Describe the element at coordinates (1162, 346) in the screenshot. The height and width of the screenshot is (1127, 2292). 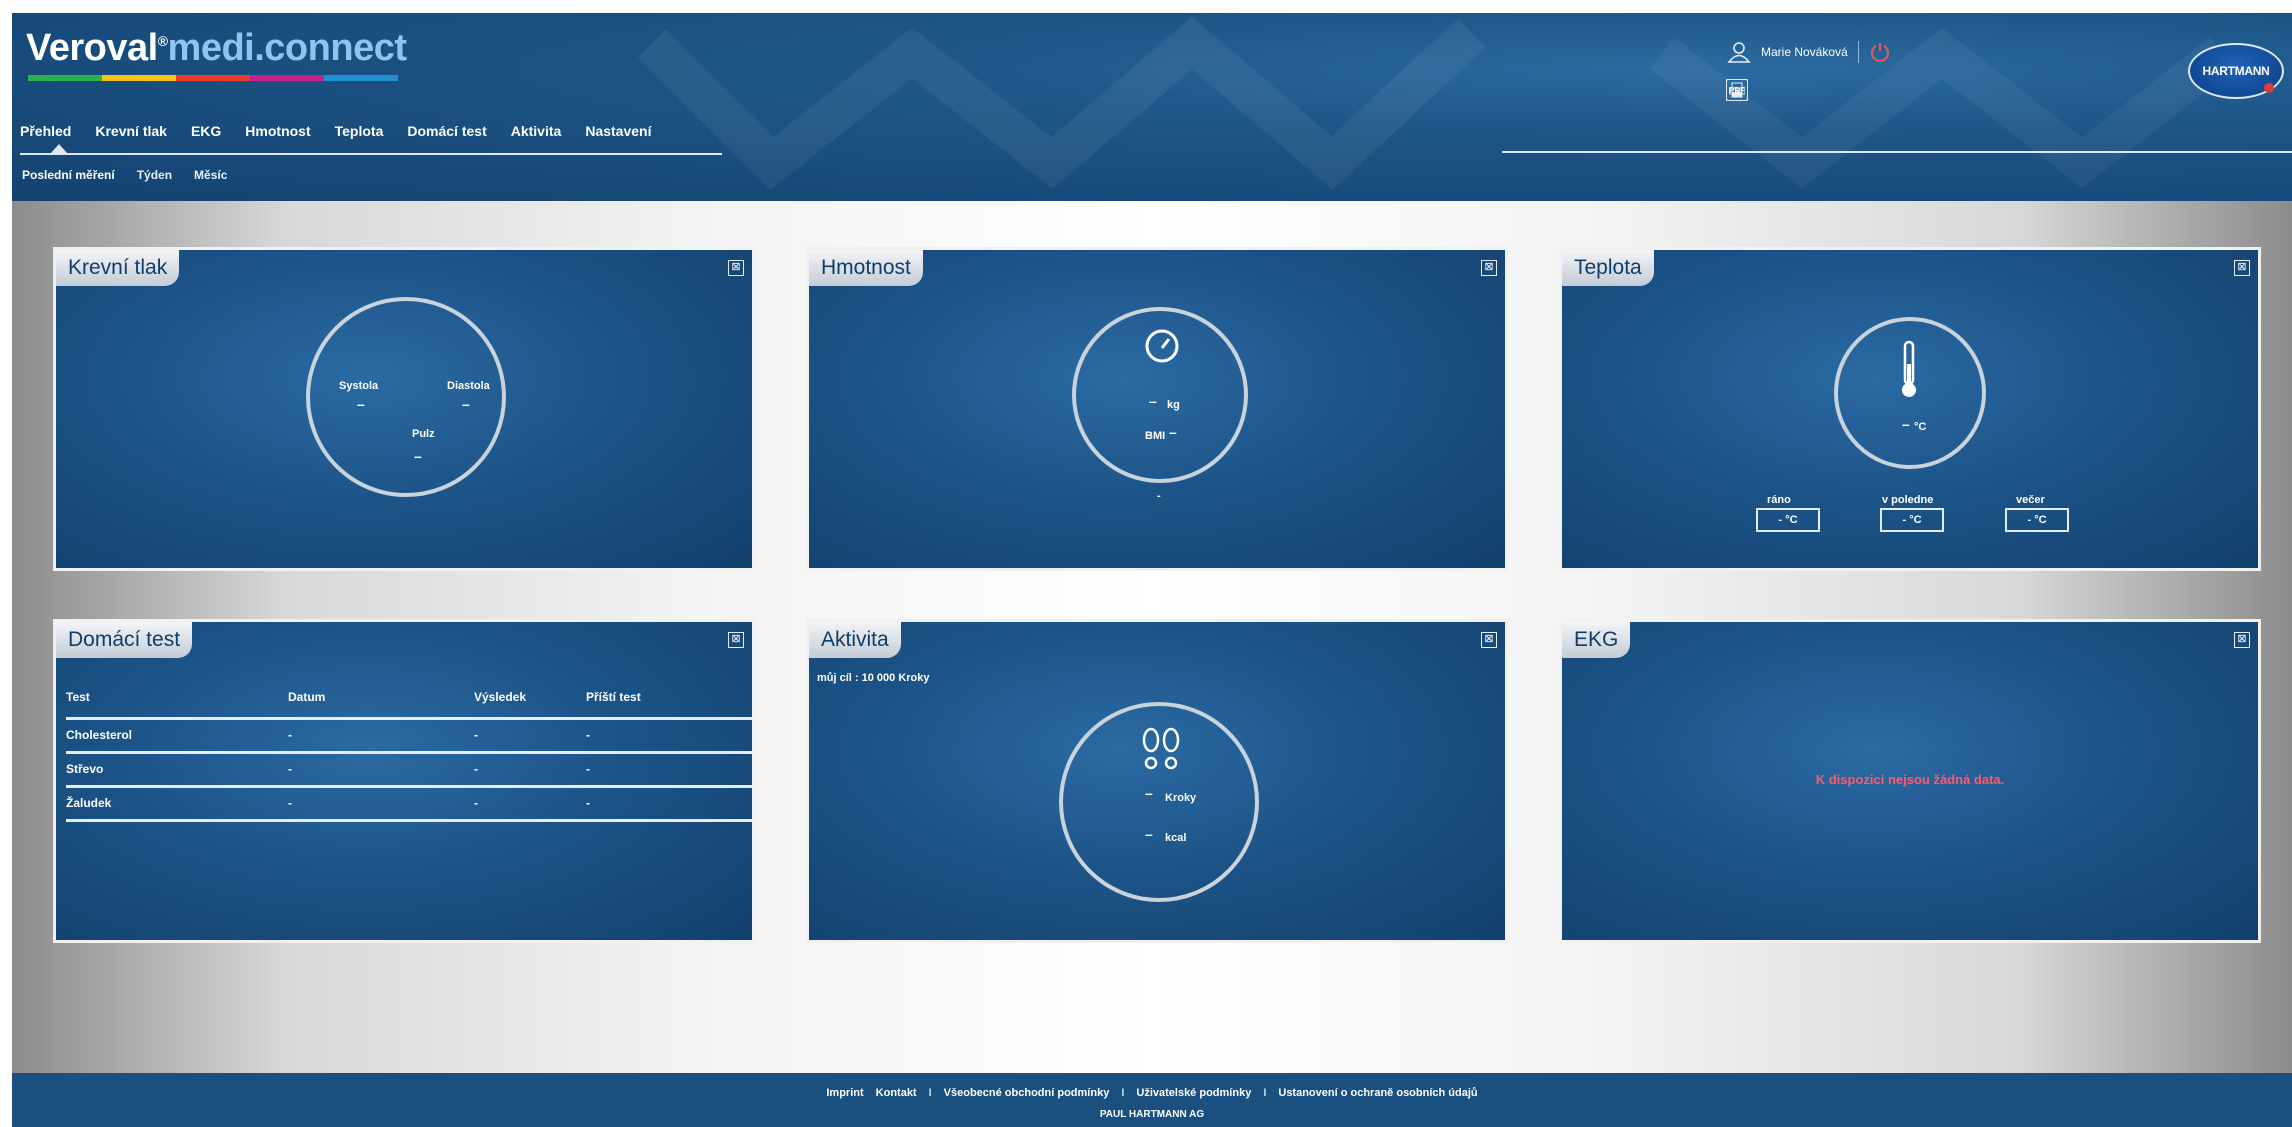
I see `scale-gauge-icon` at that location.